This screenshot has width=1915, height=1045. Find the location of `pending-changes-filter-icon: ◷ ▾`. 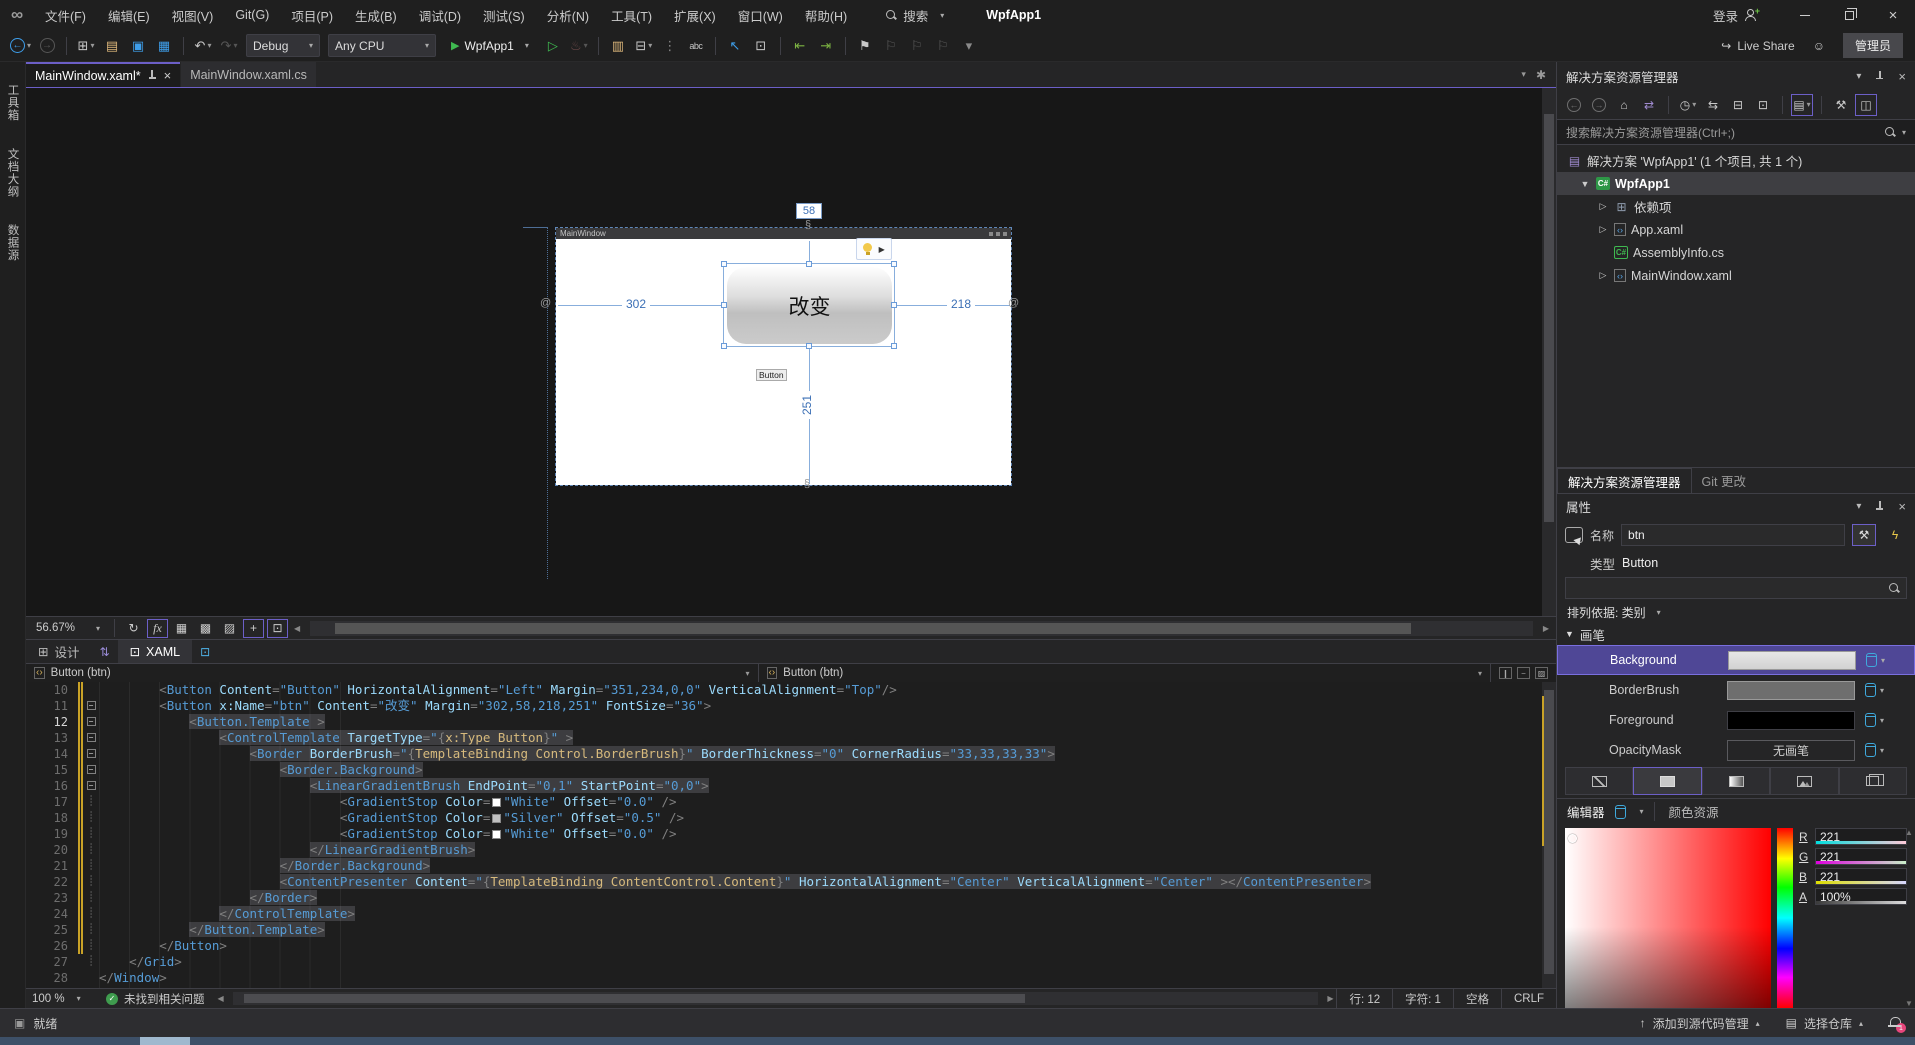

pending-changes-filter-icon: ◷ ▾ is located at coordinates (1688, 105).